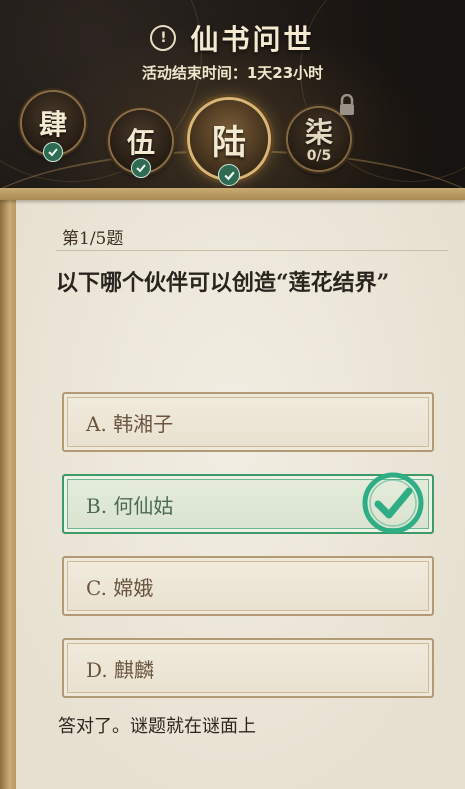  What do you see at coordinates (232, 194) in the screenshot?
I see `card-top-border` at bounding box center [232, 194].